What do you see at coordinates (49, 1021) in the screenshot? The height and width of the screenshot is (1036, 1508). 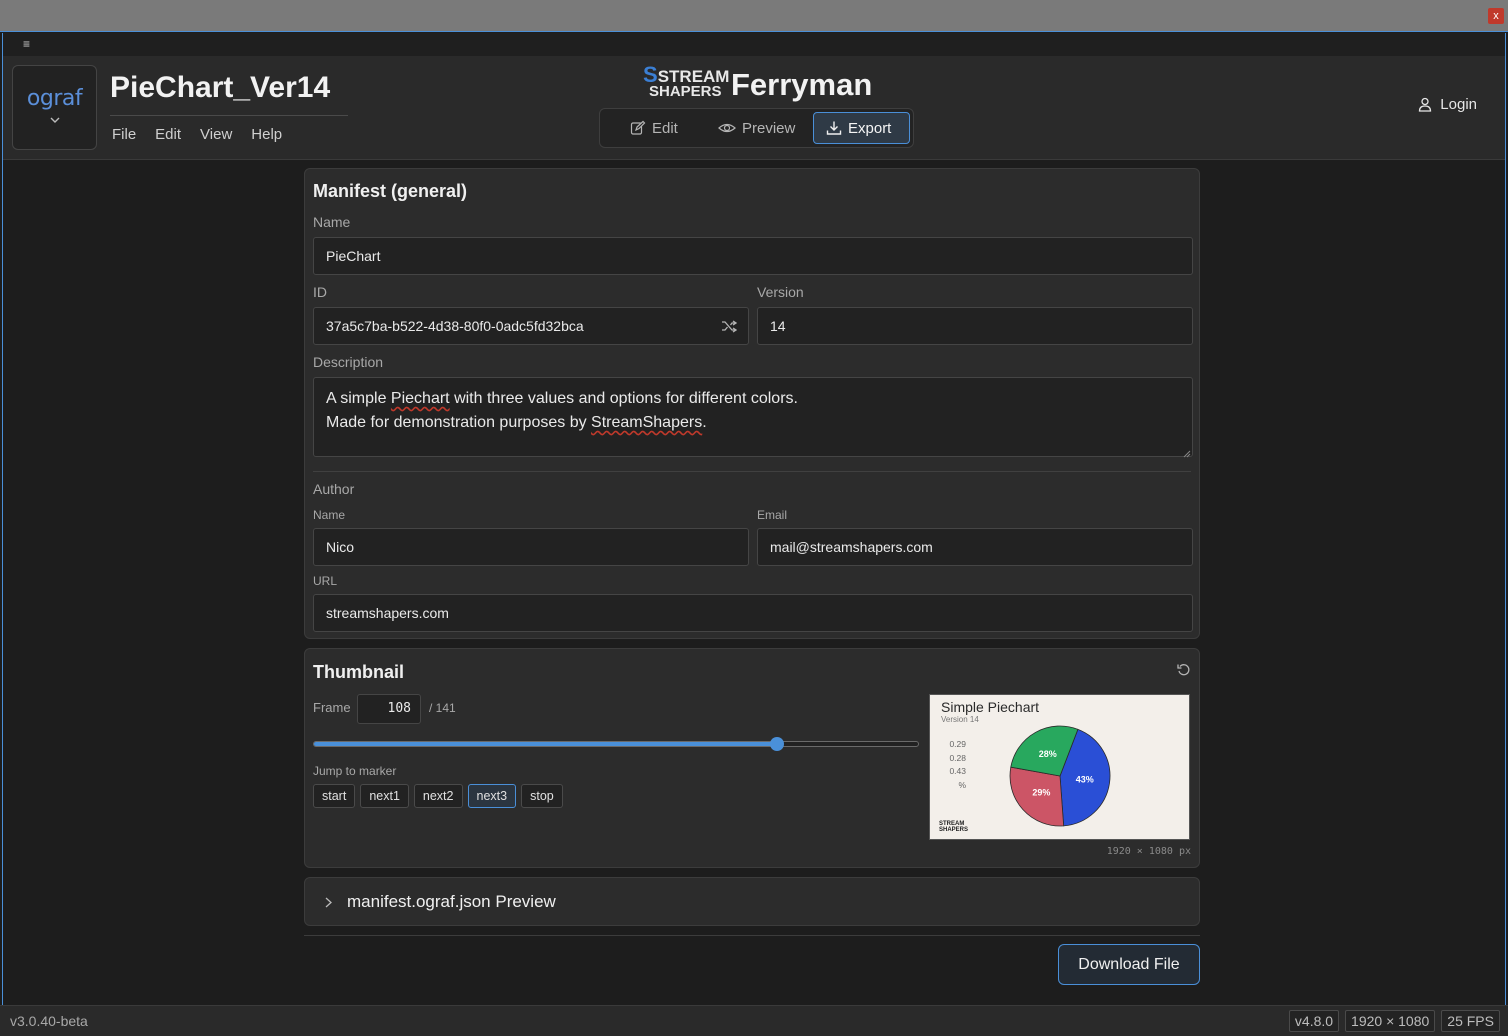 I see `app-version: v3.0.40-beta` at bounding box center [49, 1021].